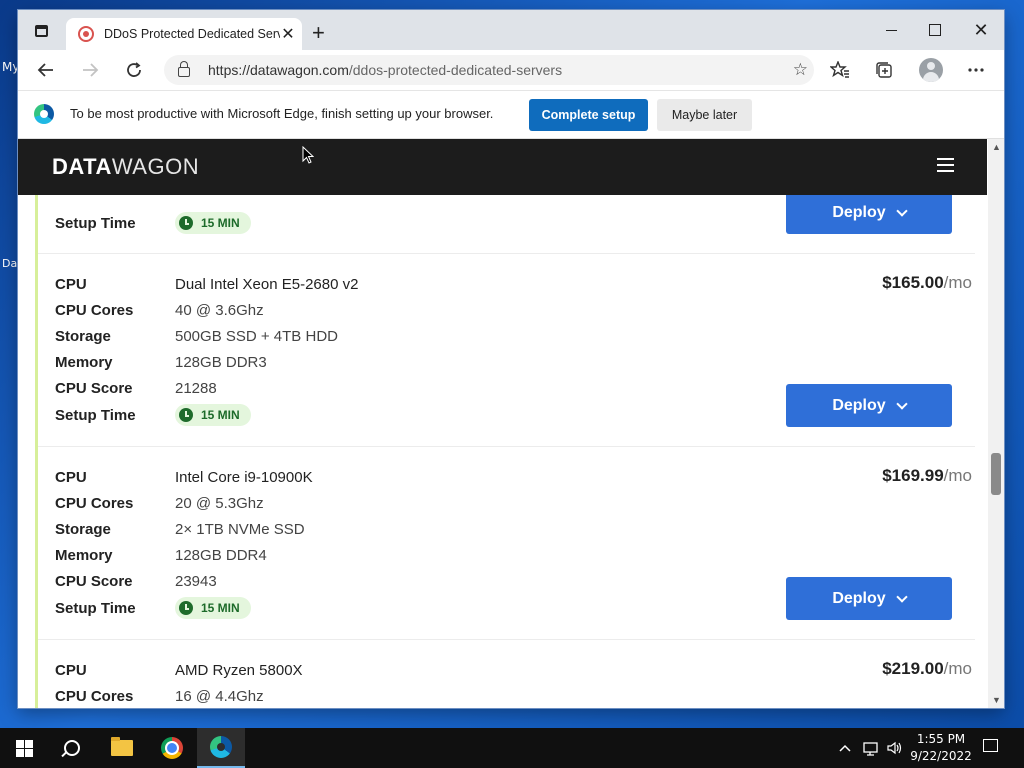  I want to click on search-icon, so click(72, 748).